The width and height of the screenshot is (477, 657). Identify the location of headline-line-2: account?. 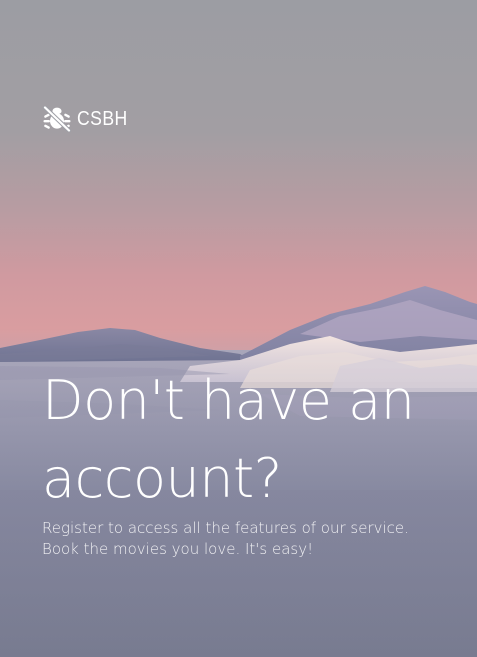
(162, 478).